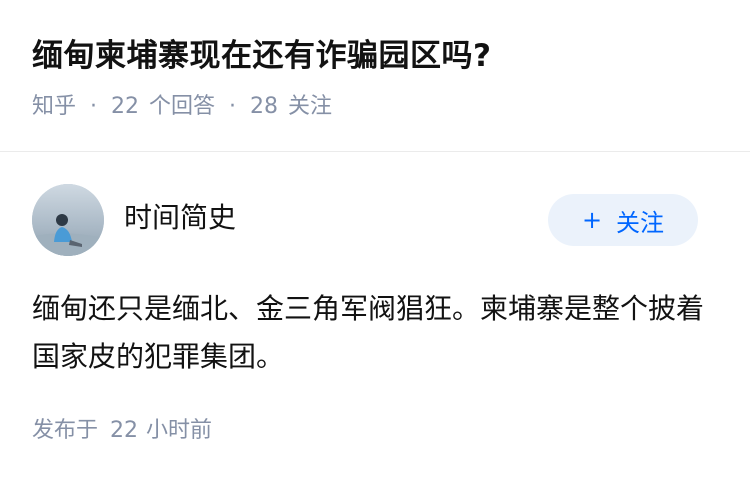 The width and height of the screenshot is (750, 482). I want to click on author-row: 时间简史 + 关注, so click(365, 220).